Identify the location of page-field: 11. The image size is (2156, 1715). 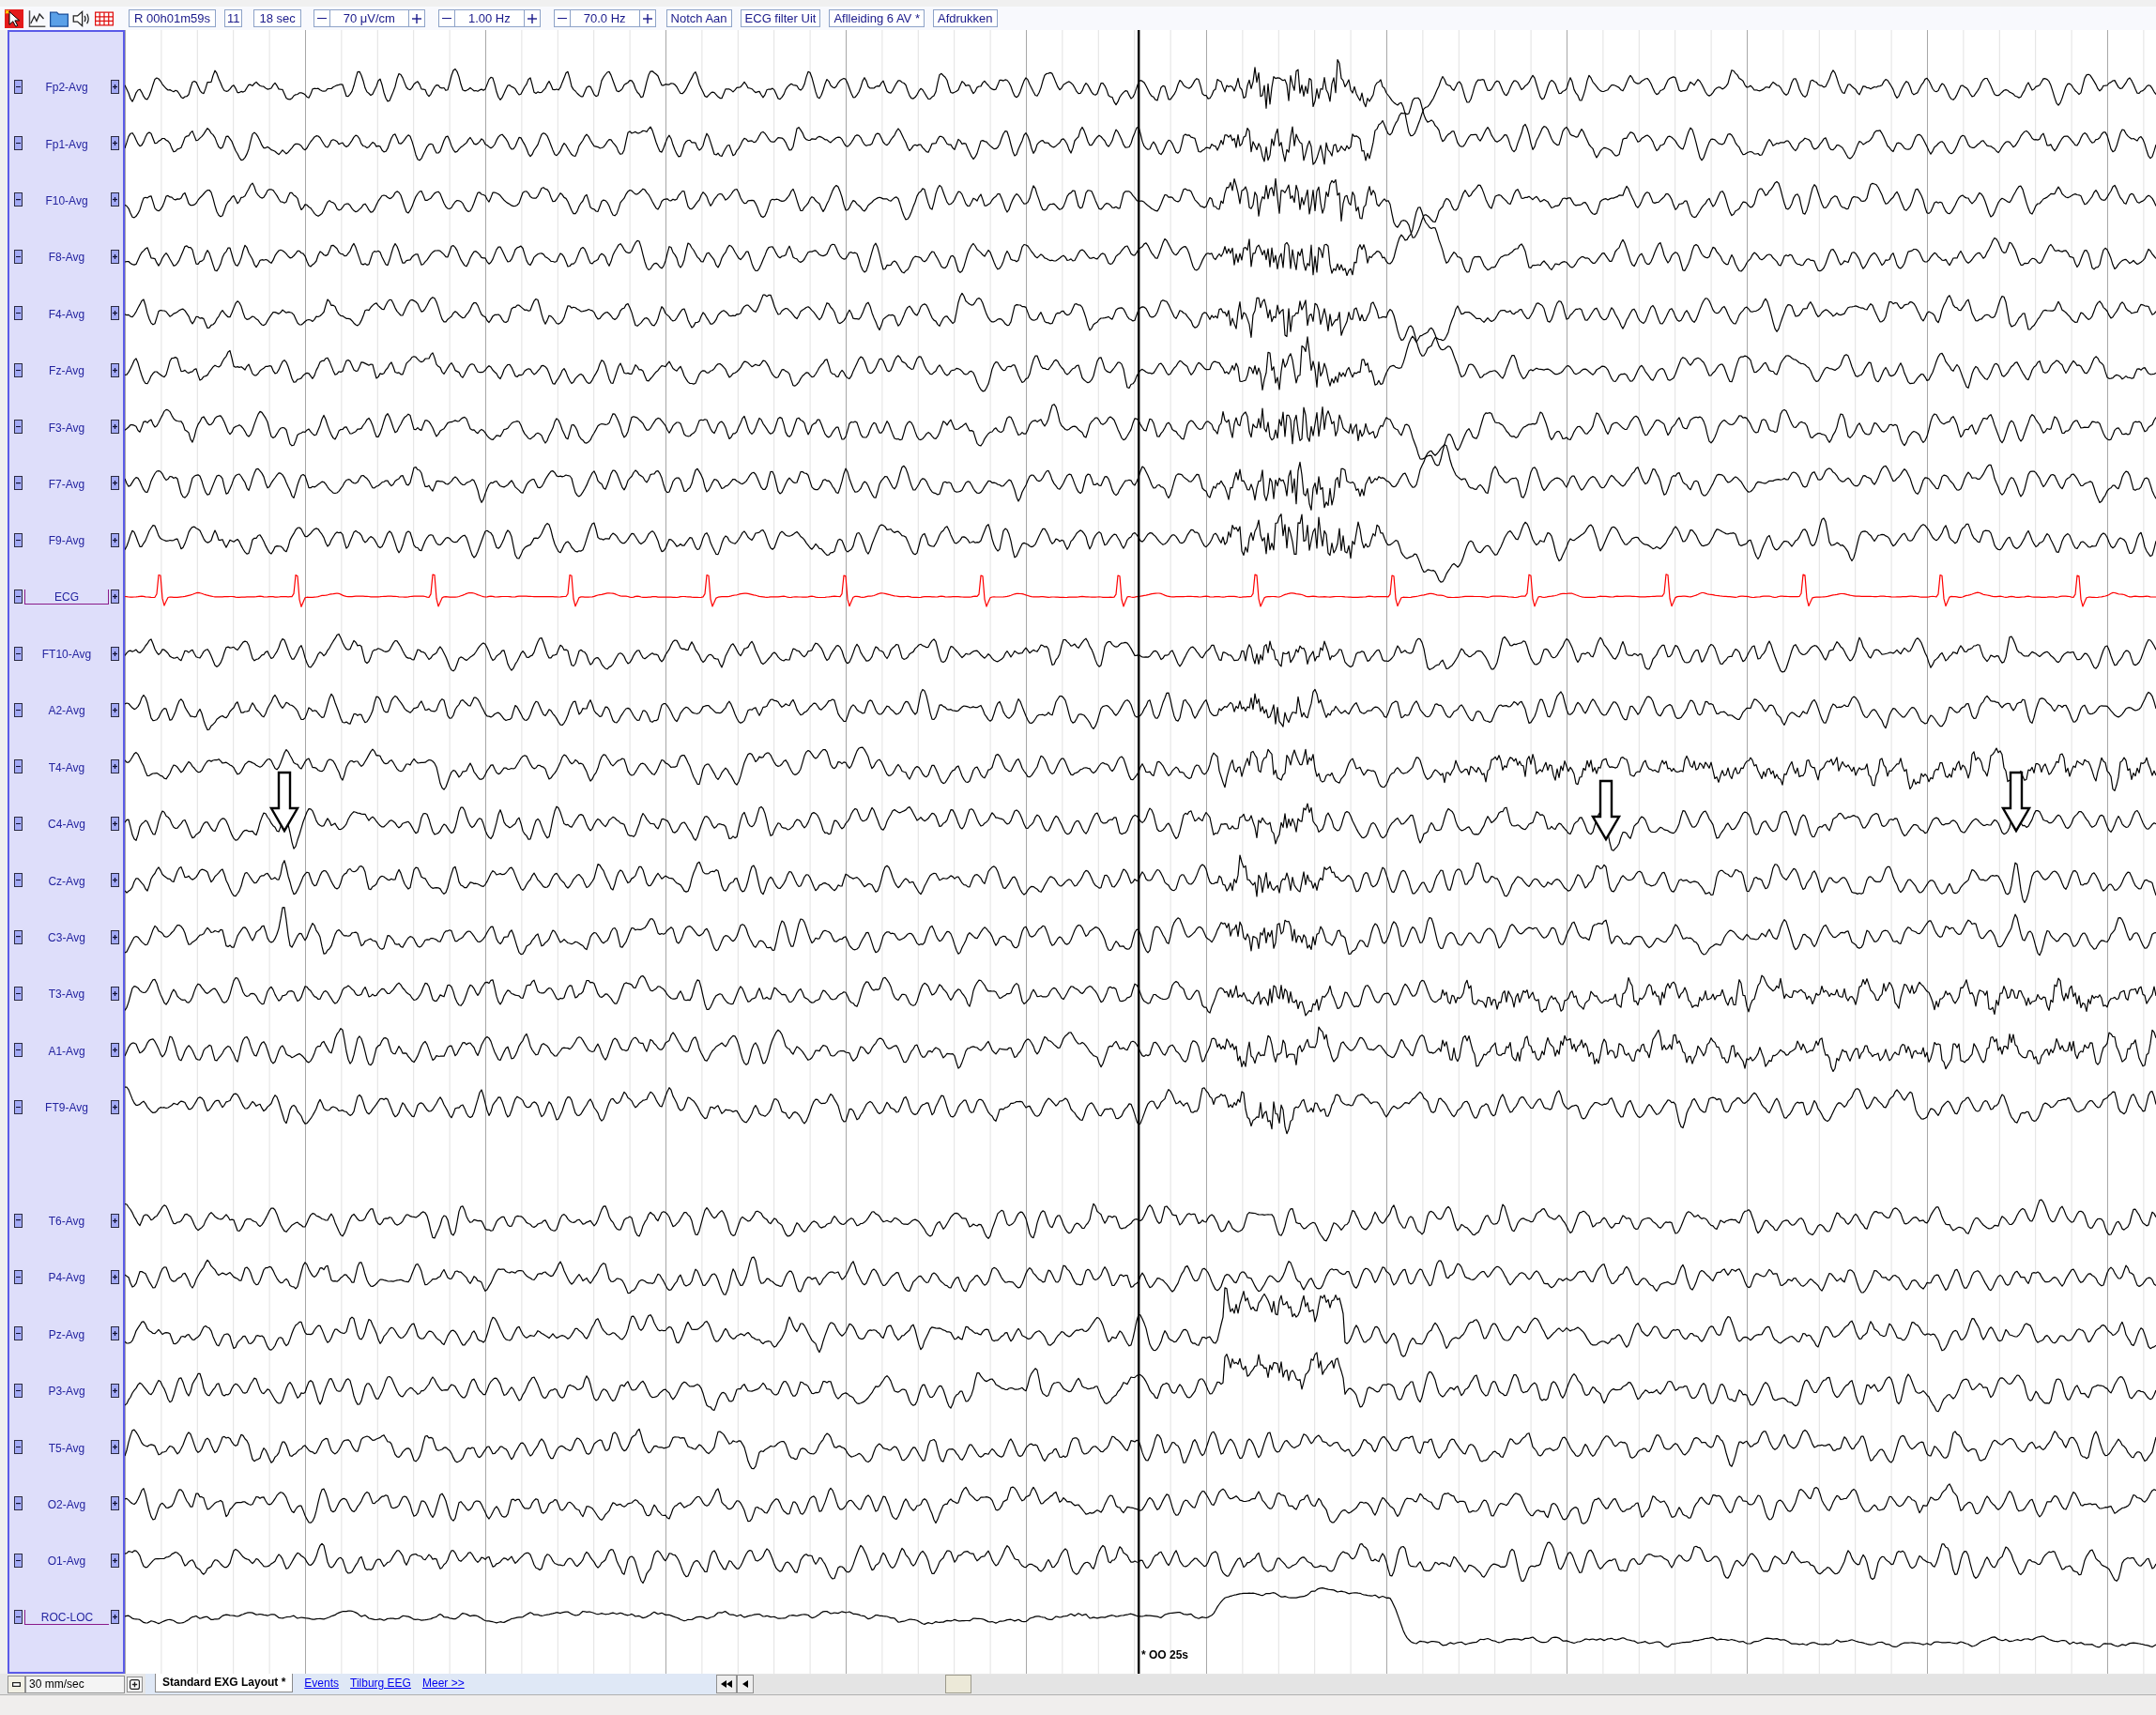
(233, 18).